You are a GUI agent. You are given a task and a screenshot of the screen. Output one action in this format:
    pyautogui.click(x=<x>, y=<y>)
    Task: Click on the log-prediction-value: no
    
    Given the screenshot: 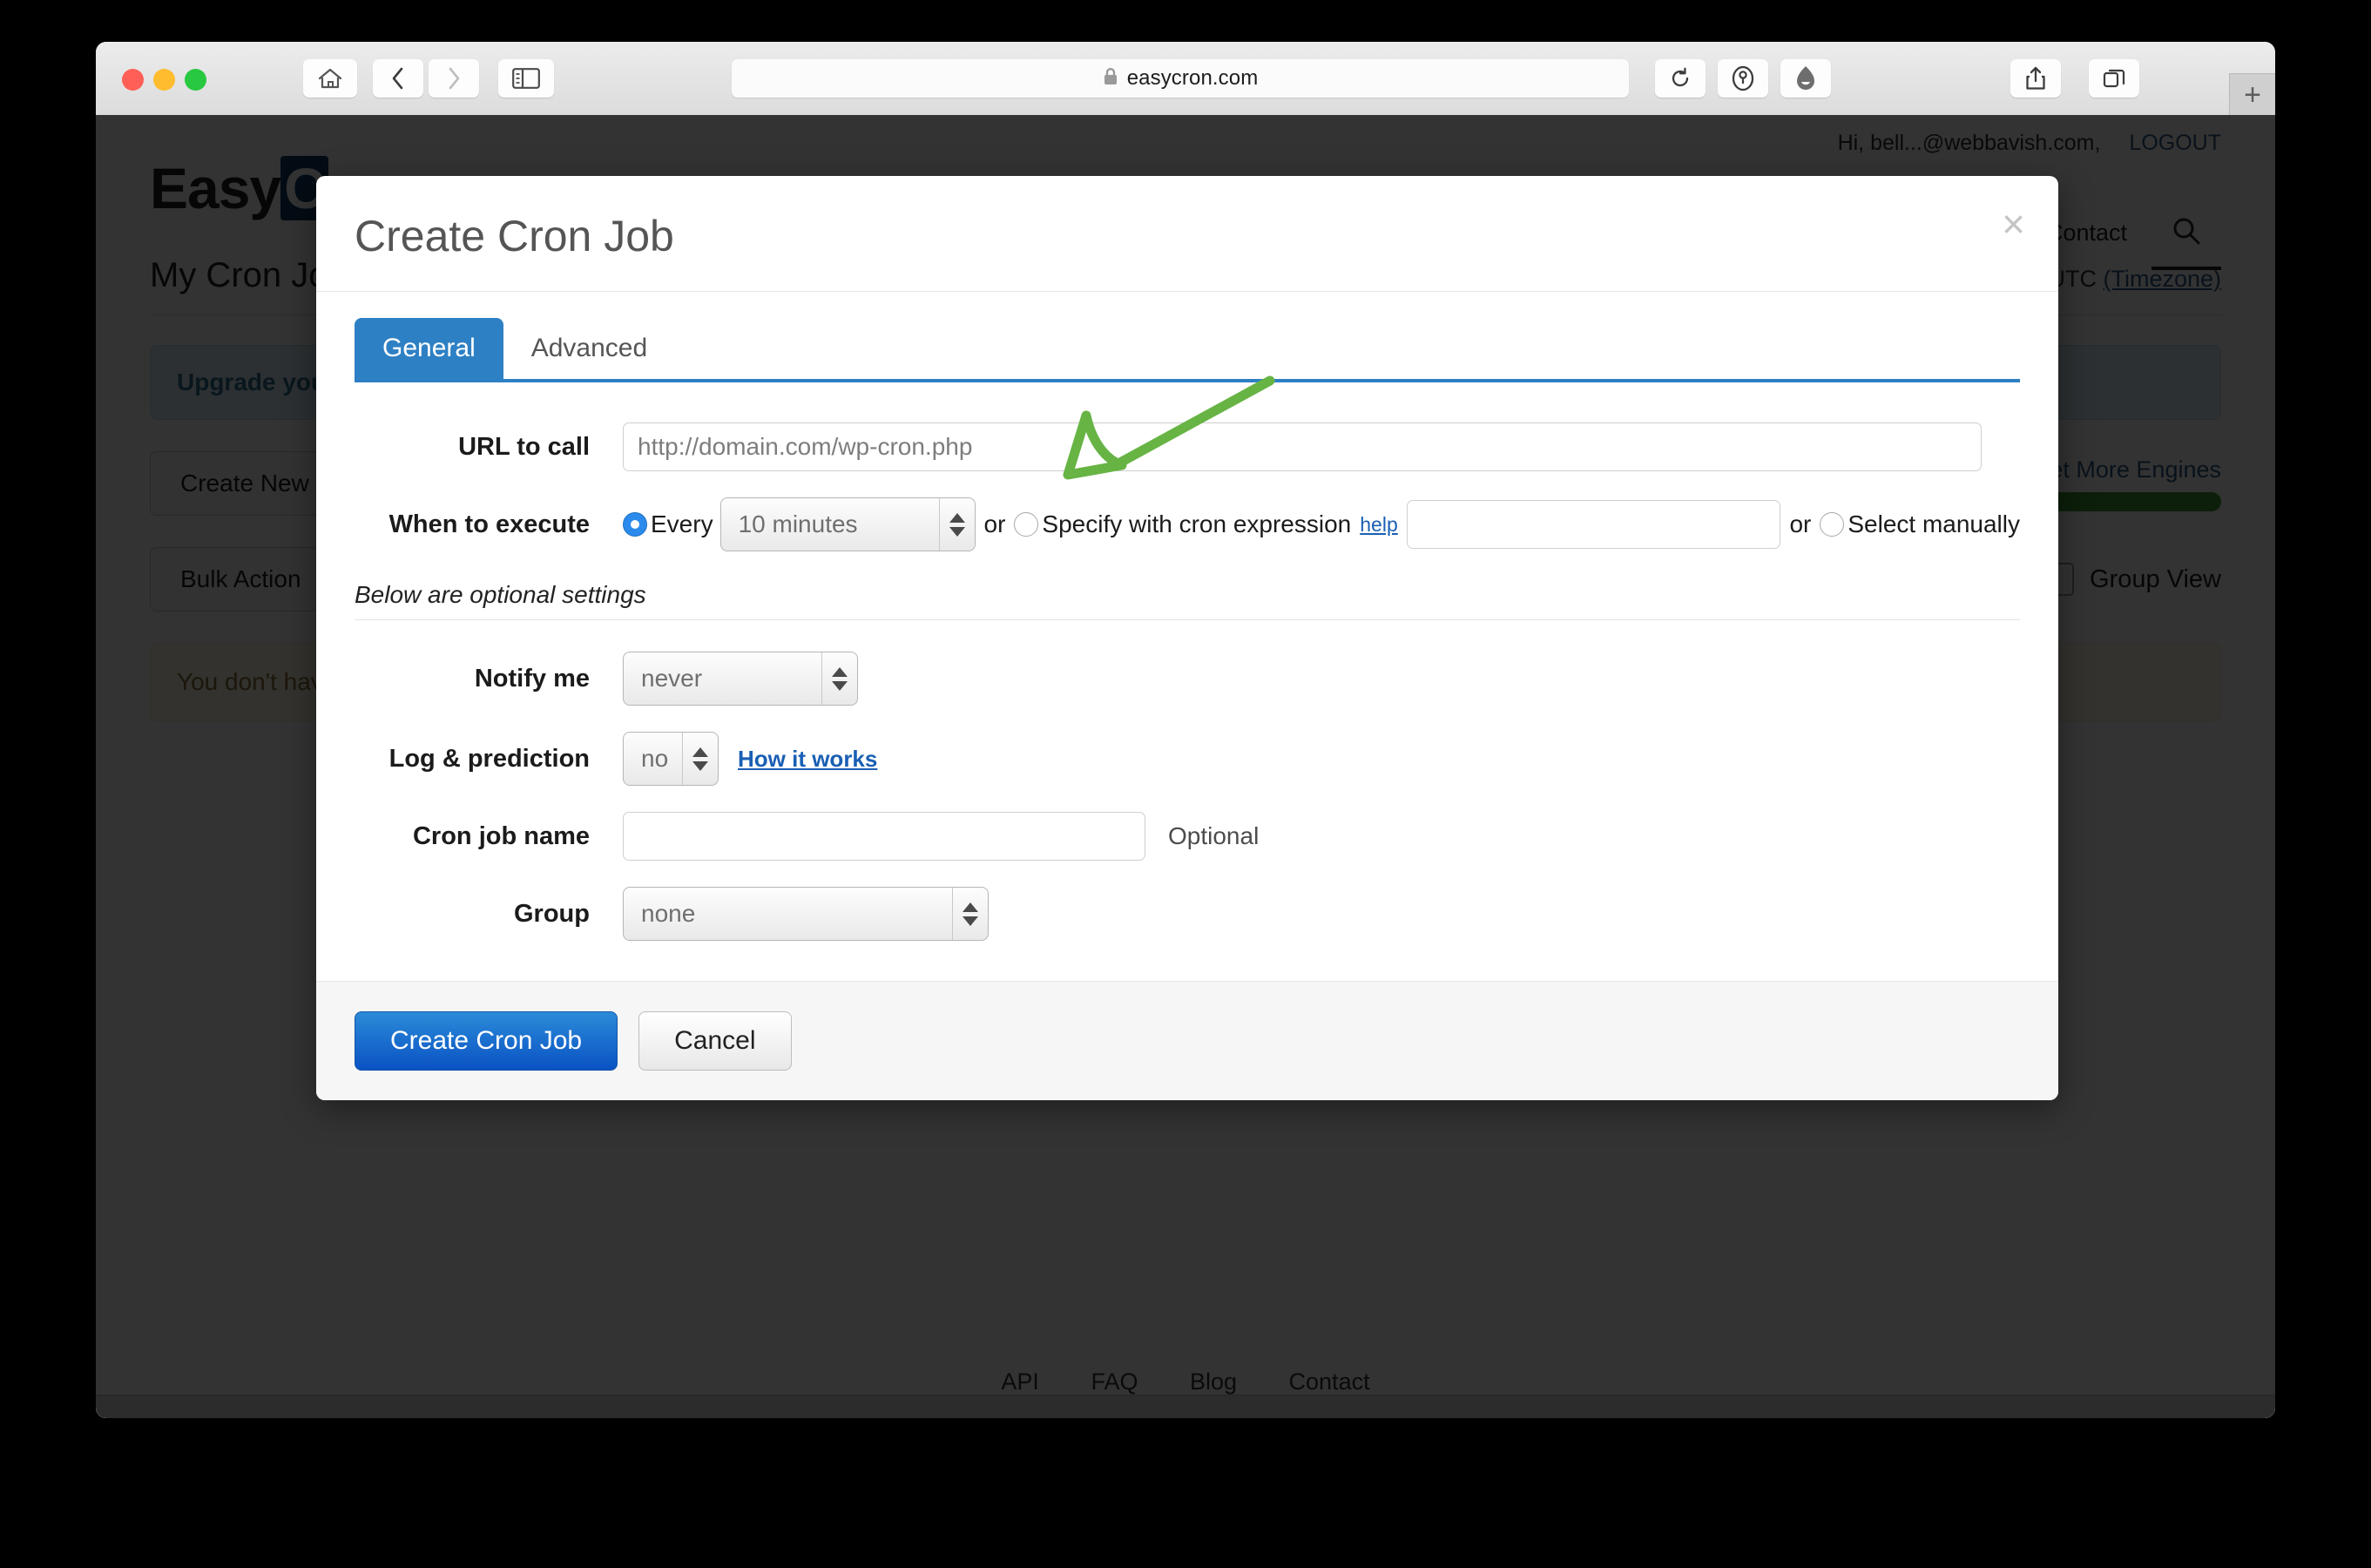 What is the action you would take?
    pyautogui.click(x=655, y=758)
    